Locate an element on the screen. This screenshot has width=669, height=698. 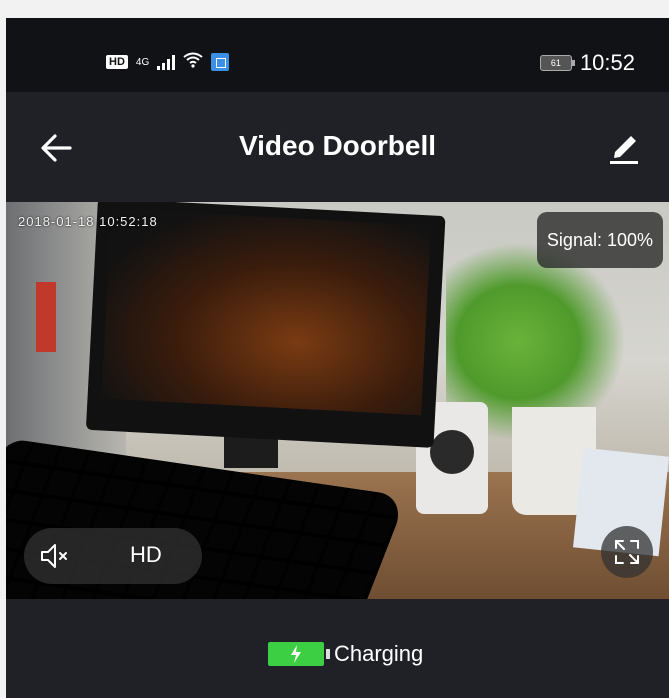
status-bar-left: HD 4G is located at coordinates (168, 62).